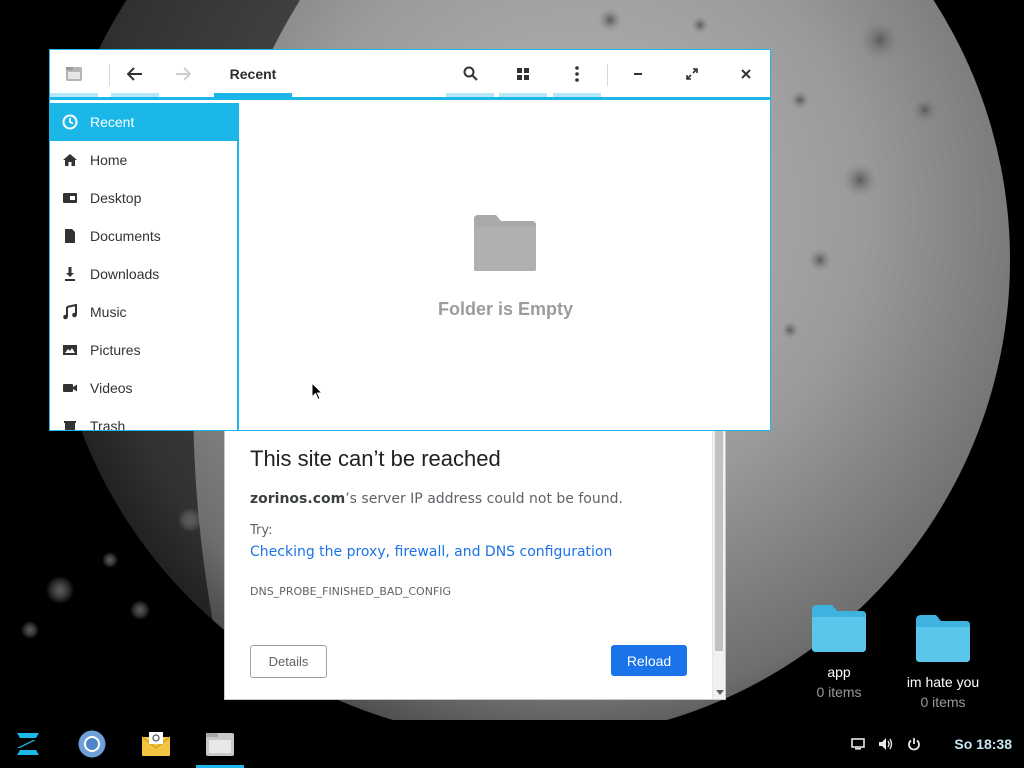  I want to click on files-app-icon, so click(74, 73).